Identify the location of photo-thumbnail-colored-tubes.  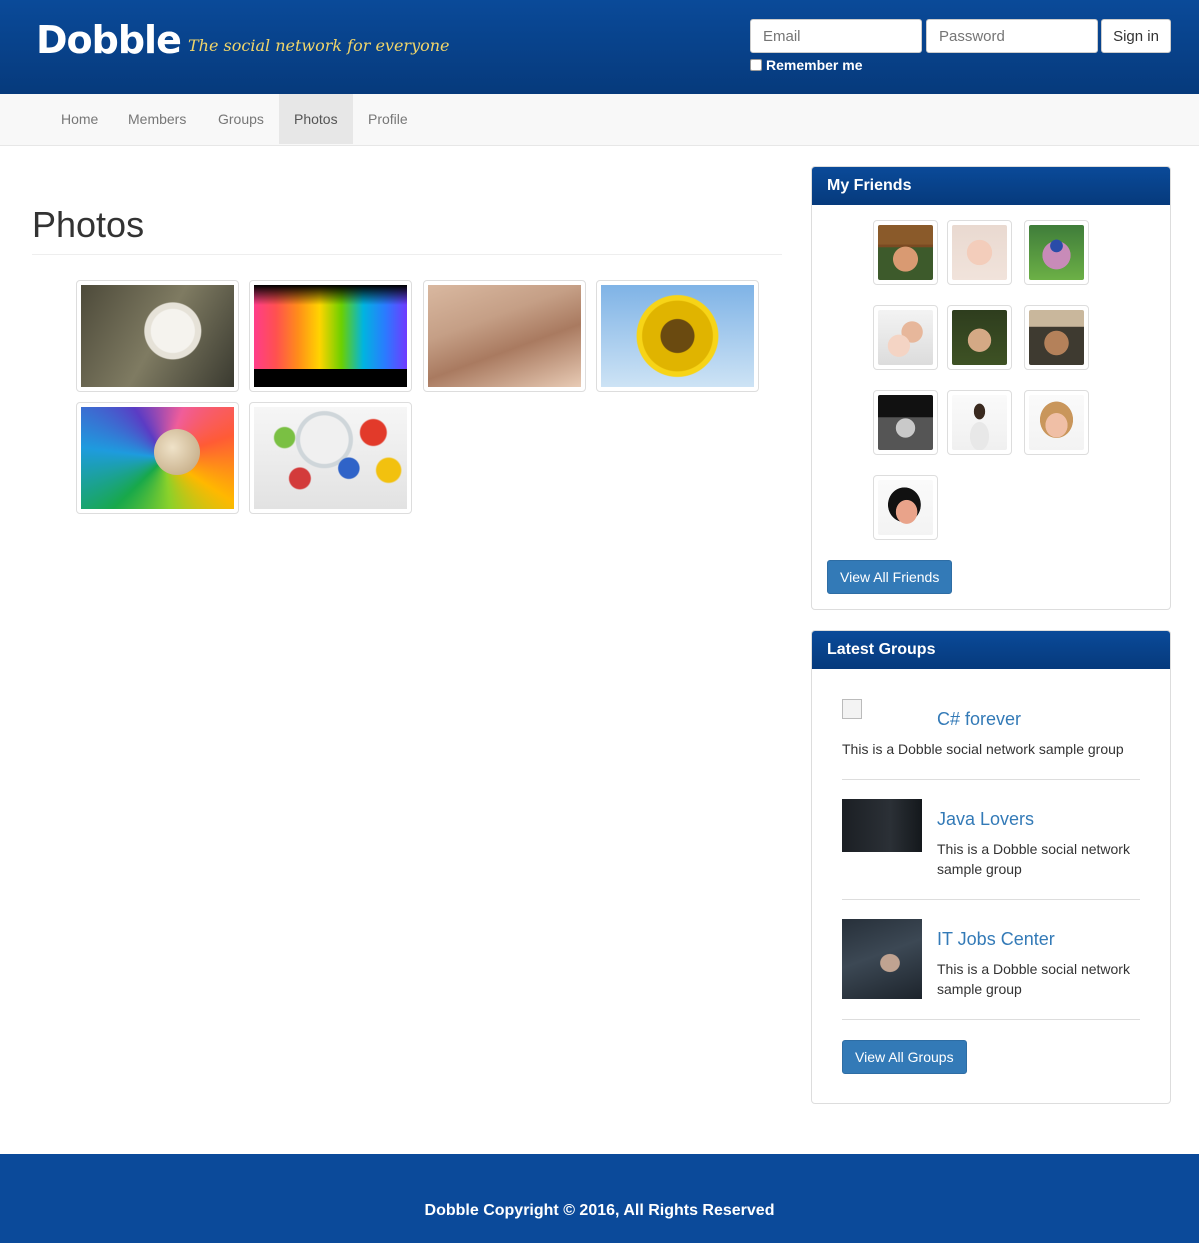
(330, 336).